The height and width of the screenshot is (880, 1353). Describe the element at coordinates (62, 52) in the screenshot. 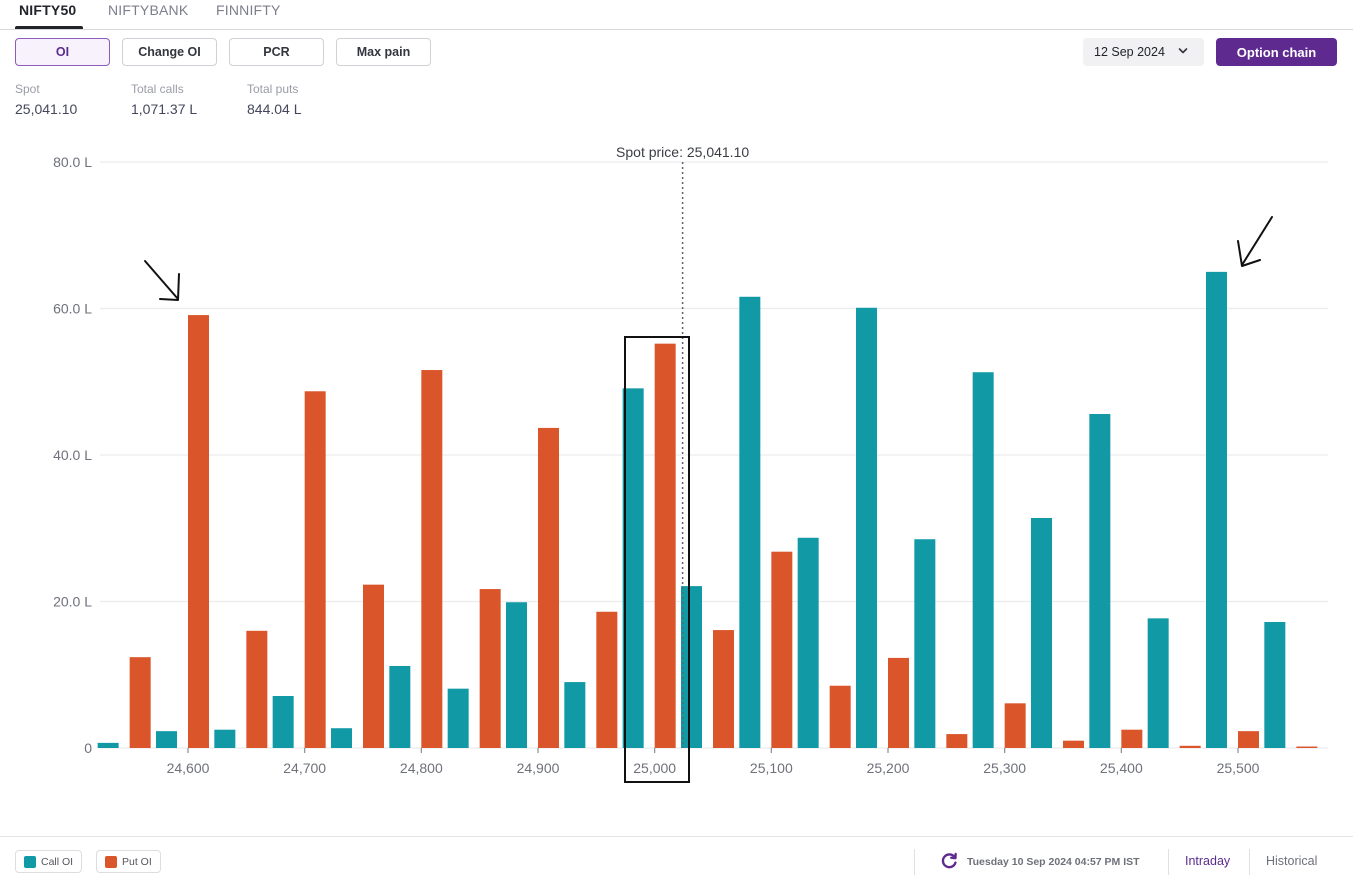

I see `oi-view-button: OI` at that location.